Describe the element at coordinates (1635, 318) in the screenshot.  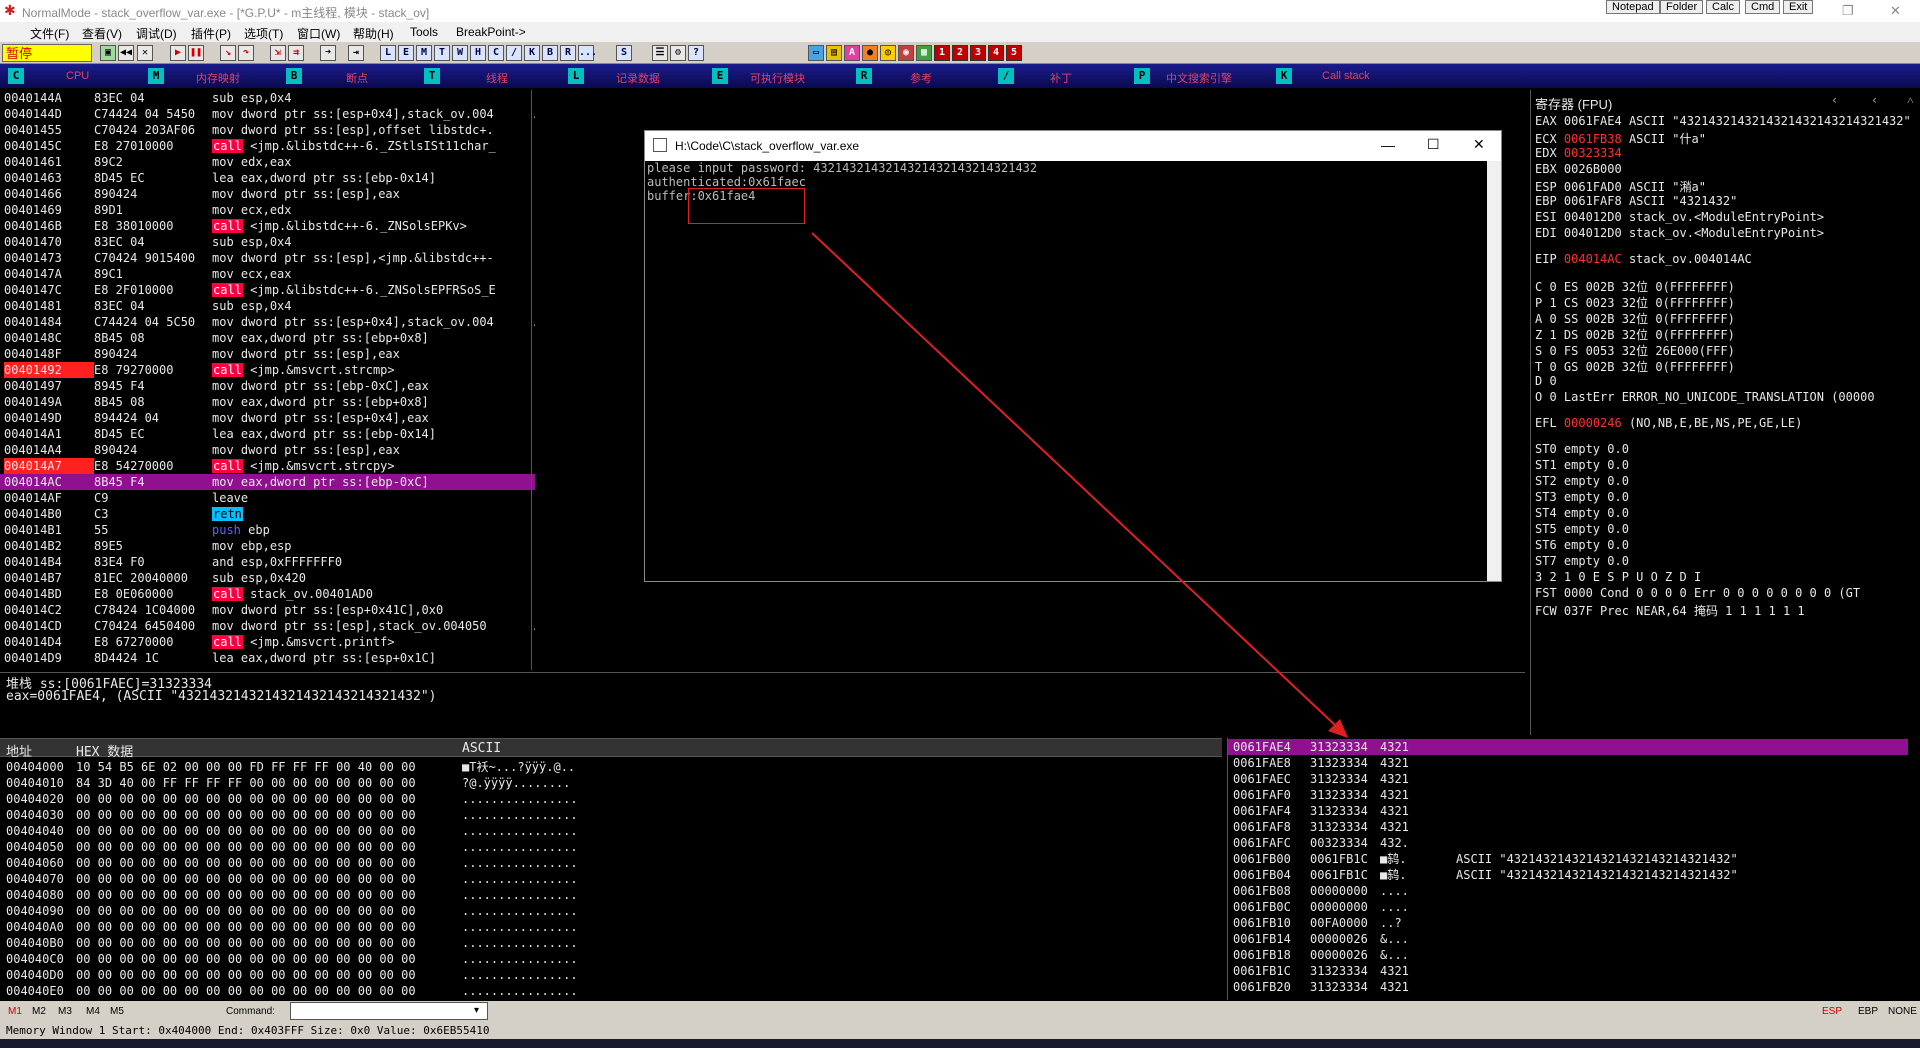
I see `flag-line: A 0 SS 002B 32位 0(FFFFFFFF)` at that location.